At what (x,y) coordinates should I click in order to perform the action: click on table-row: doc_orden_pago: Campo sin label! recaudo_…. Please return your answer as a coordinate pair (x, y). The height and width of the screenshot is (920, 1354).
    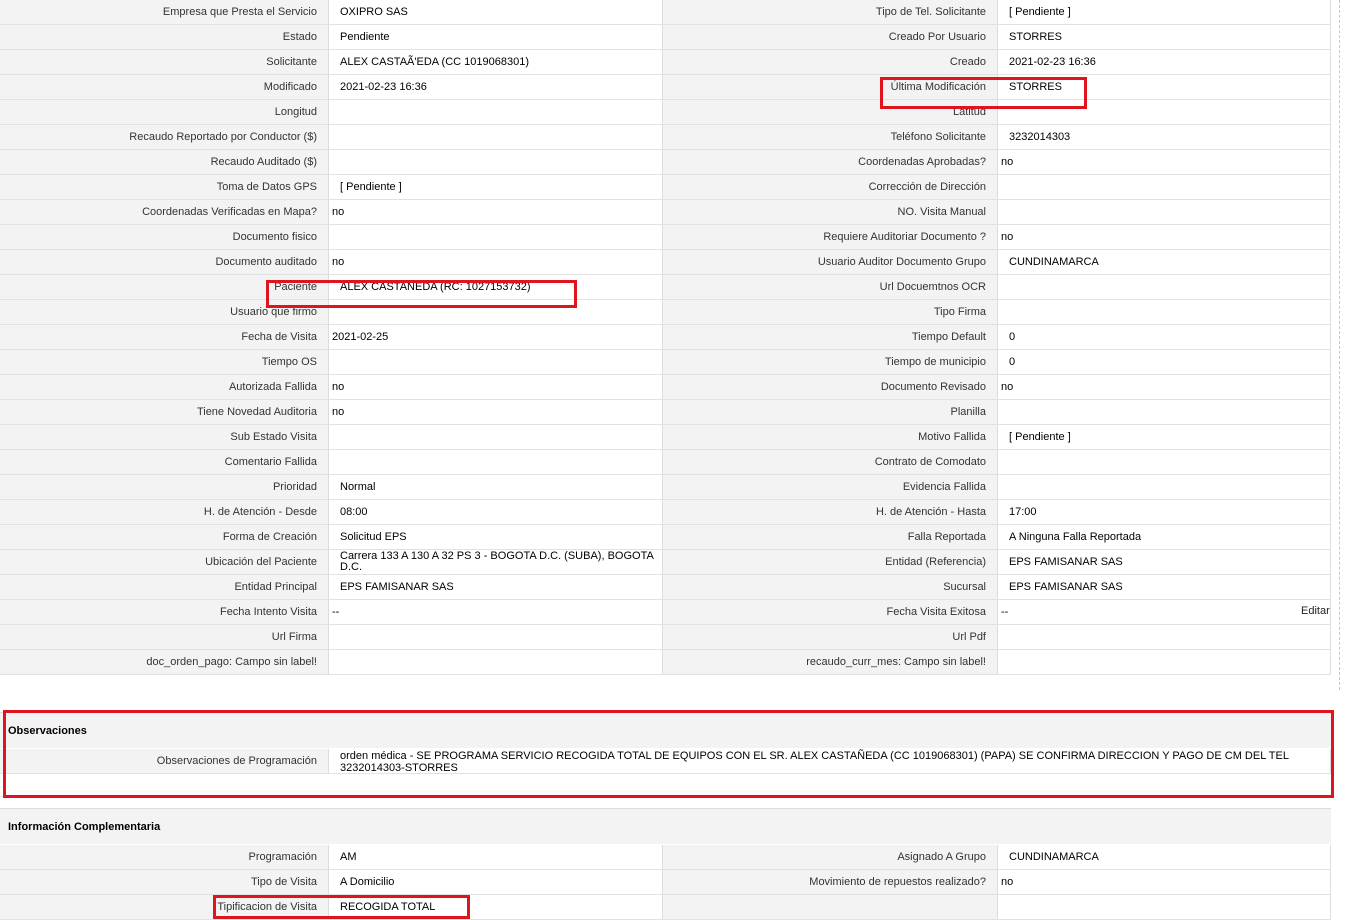
    Looking at the image, I should click on (665, 662).